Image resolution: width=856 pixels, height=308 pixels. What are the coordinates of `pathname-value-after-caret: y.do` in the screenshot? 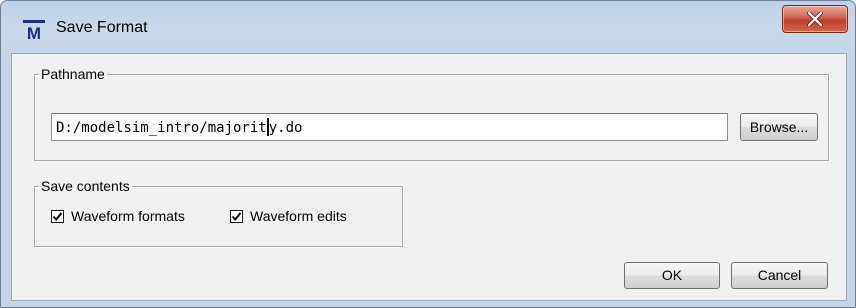 It's located at (285, 128).